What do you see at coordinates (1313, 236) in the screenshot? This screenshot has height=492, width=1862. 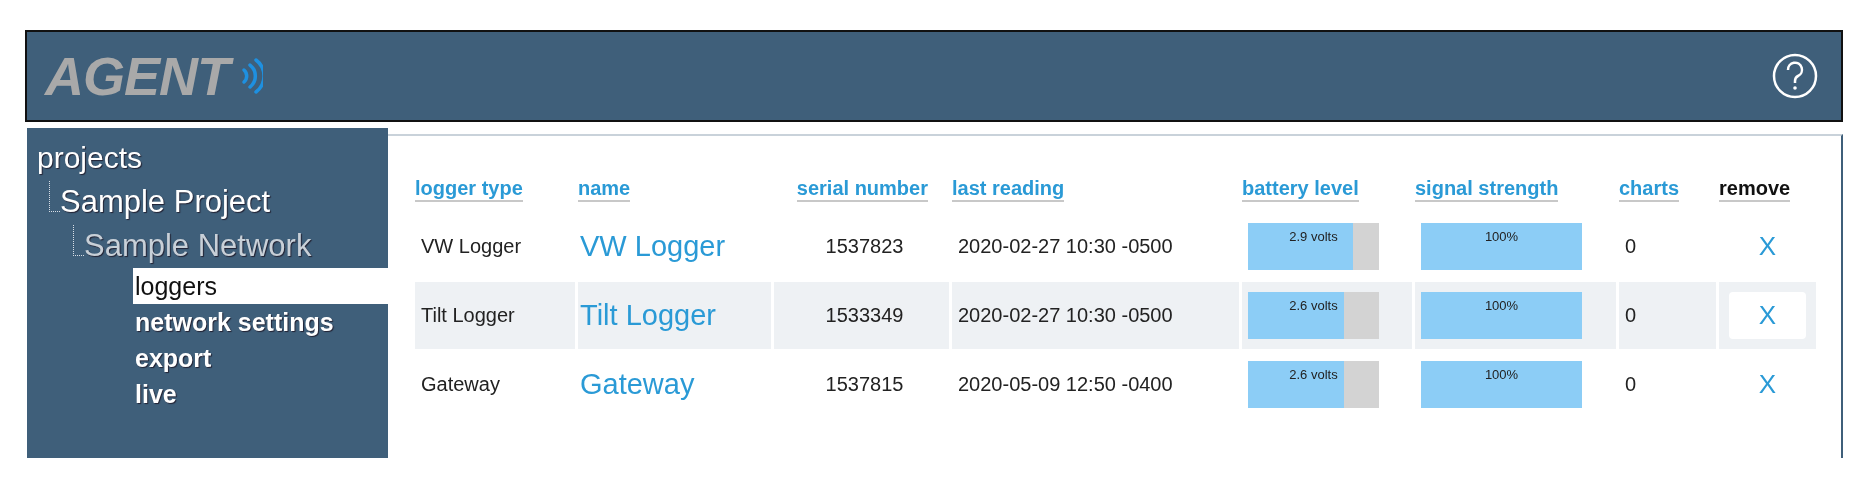 I see `battery-reading: 2.9 volts` at bounding box center [1313, 236].